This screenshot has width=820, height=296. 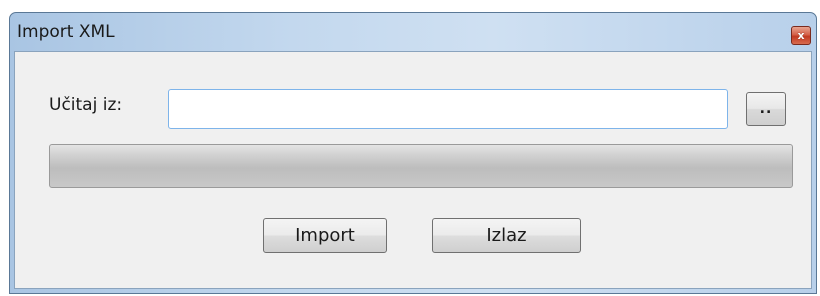 What do you see at coordinates (413, 33) in the screenshot?
I see `title-bar: Import XML x` at bounding box center [413, 33].